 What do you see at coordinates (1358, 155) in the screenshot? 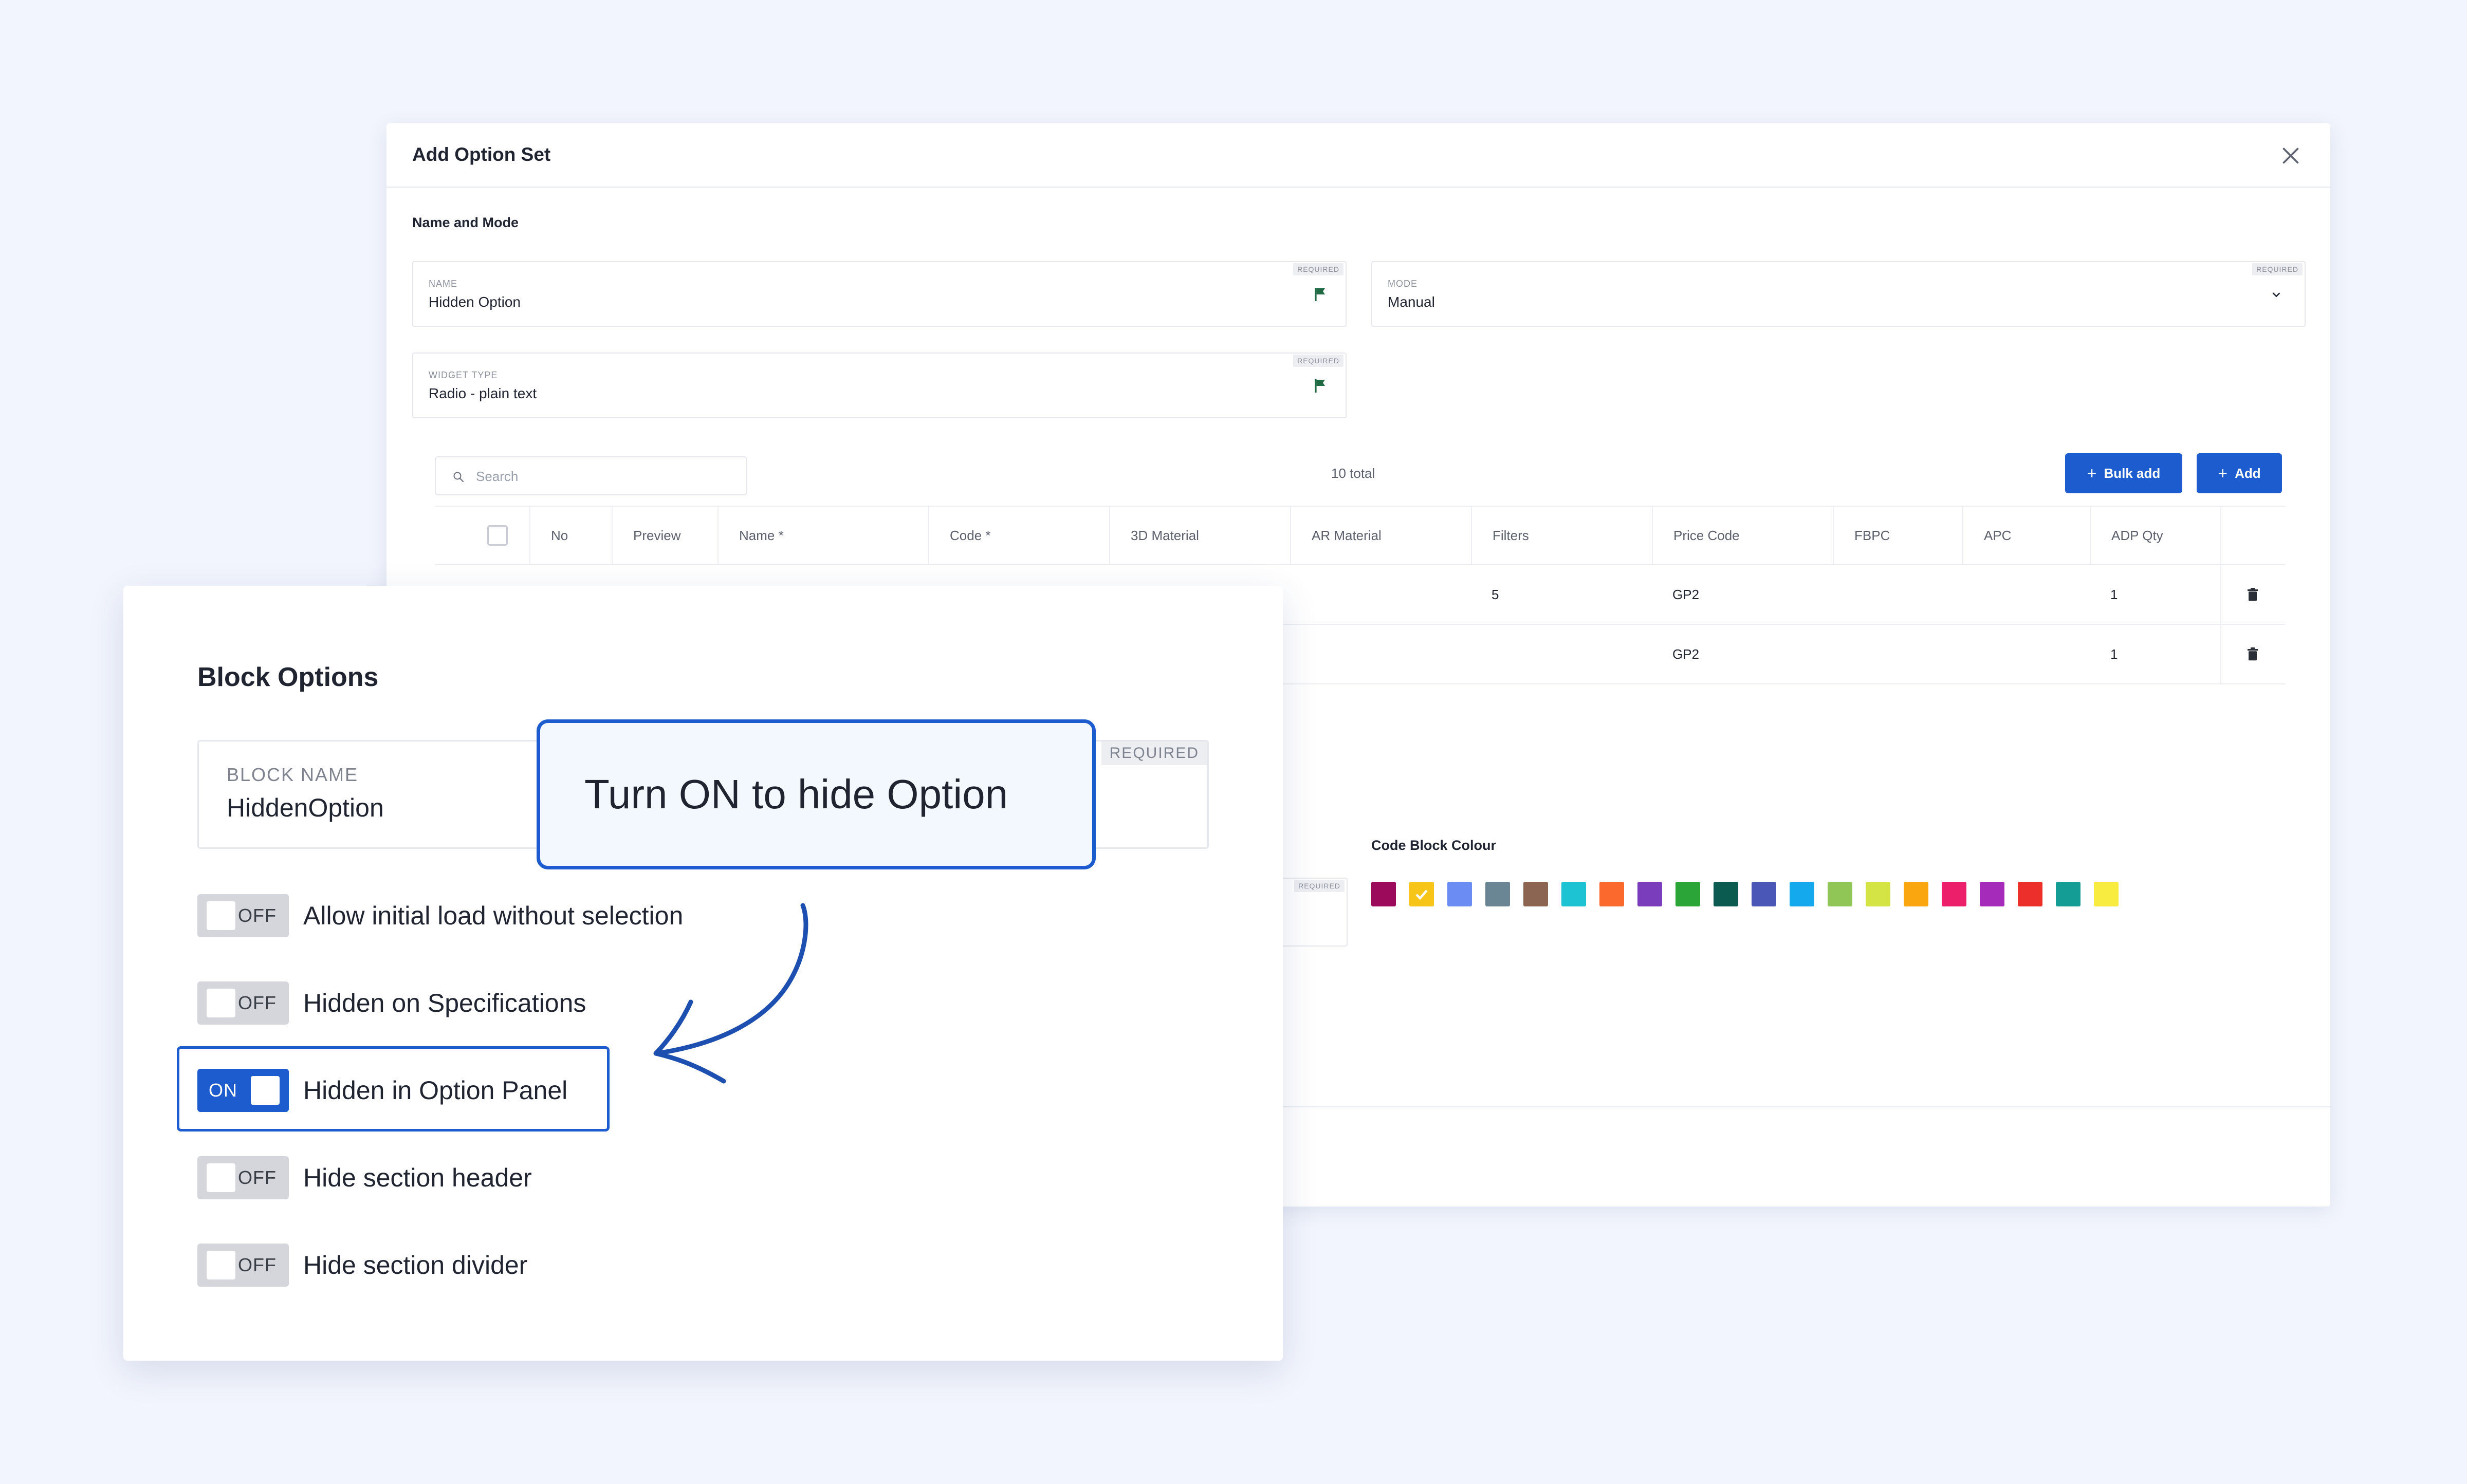
I see `modal-header: Add Option Set` at bounding box center [1358, 155].